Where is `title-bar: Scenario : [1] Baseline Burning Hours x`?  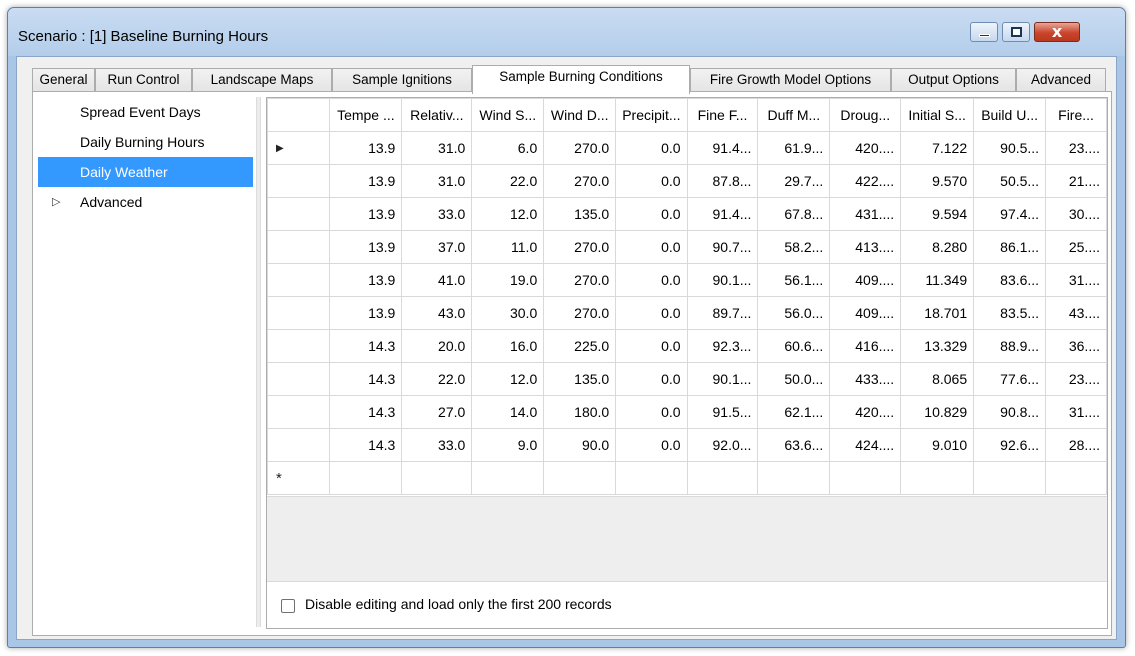 title-bar: Scenario : [1] Baseline Burning Hours x is located at coordinates (566, 32).